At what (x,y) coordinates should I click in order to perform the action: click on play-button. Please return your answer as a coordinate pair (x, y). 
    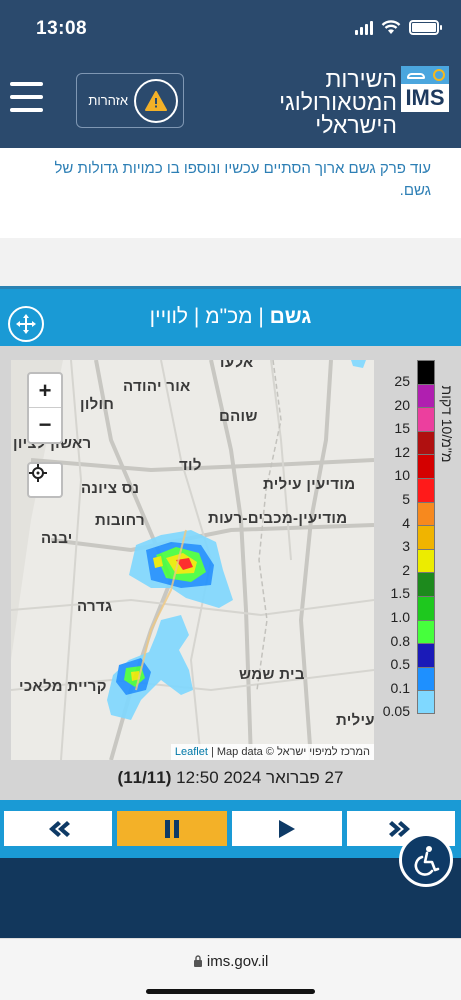
    Looking at the image, I should click on (287, 828).